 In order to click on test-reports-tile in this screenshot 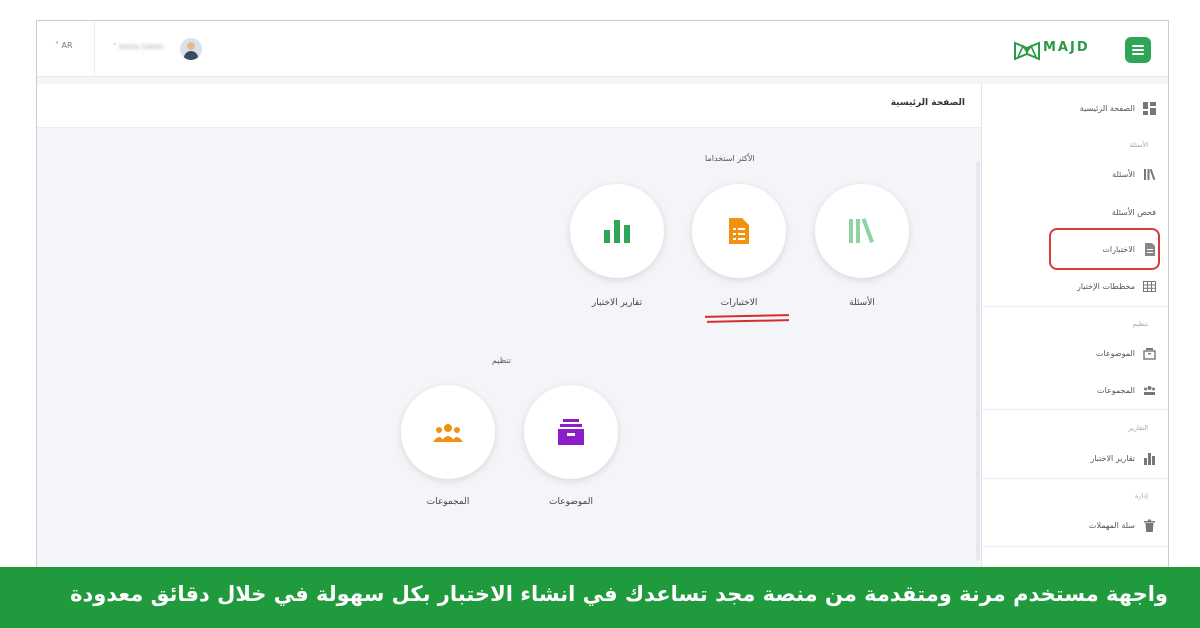, I will do `click(617, 231)`.